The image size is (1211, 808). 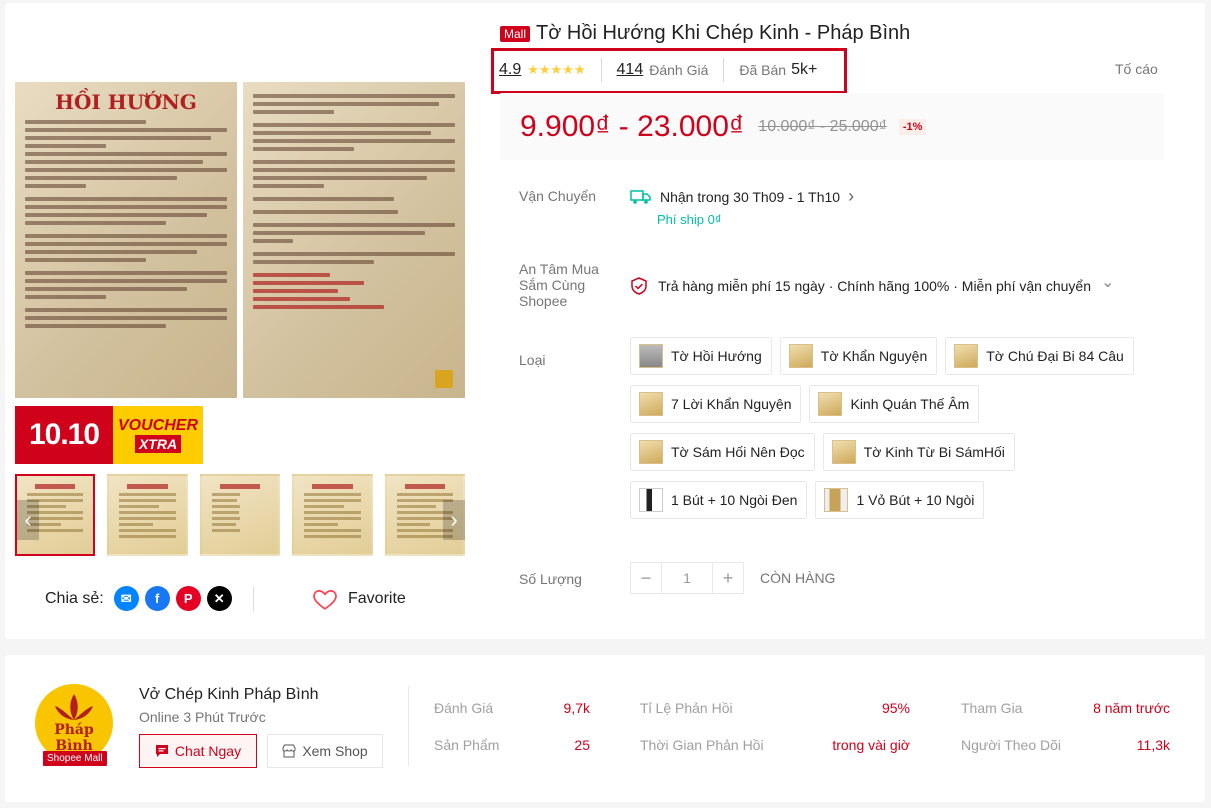 I want to click on main-image-title: HỒI HƯỚNG, so click(x=126, y=102).